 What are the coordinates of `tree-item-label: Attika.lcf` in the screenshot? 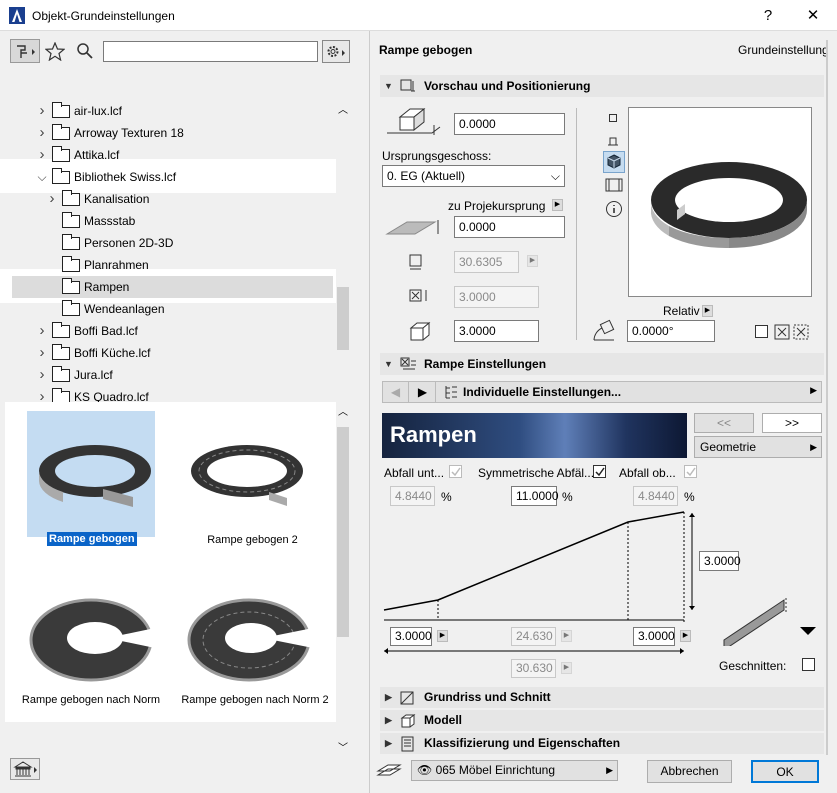 It's located at (97, 155).